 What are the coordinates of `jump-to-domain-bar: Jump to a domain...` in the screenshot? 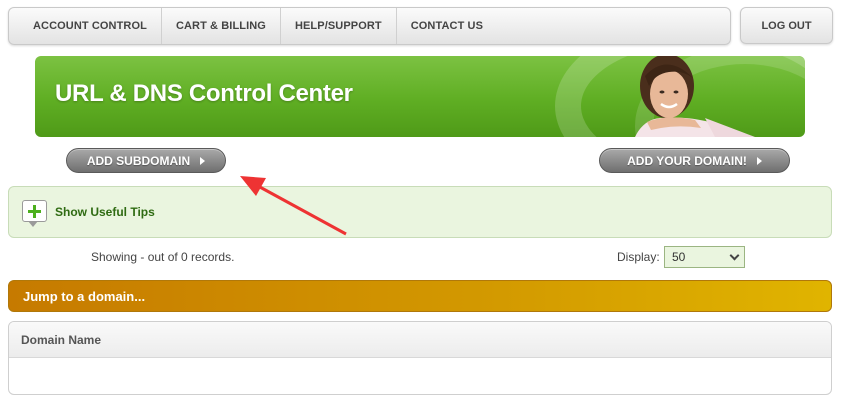 It's located at (420, 296).